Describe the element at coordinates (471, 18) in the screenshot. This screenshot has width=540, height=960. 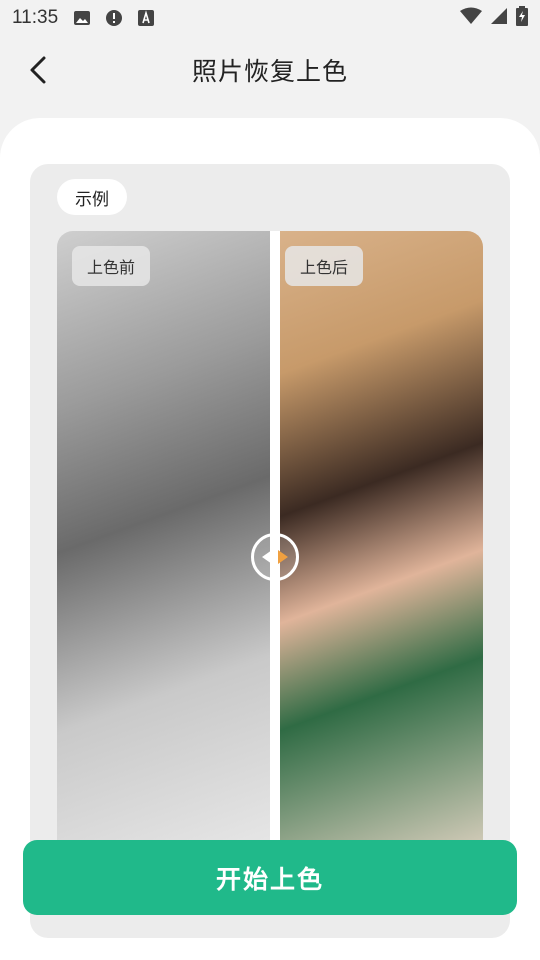
I see `wifi-icon` at that location.